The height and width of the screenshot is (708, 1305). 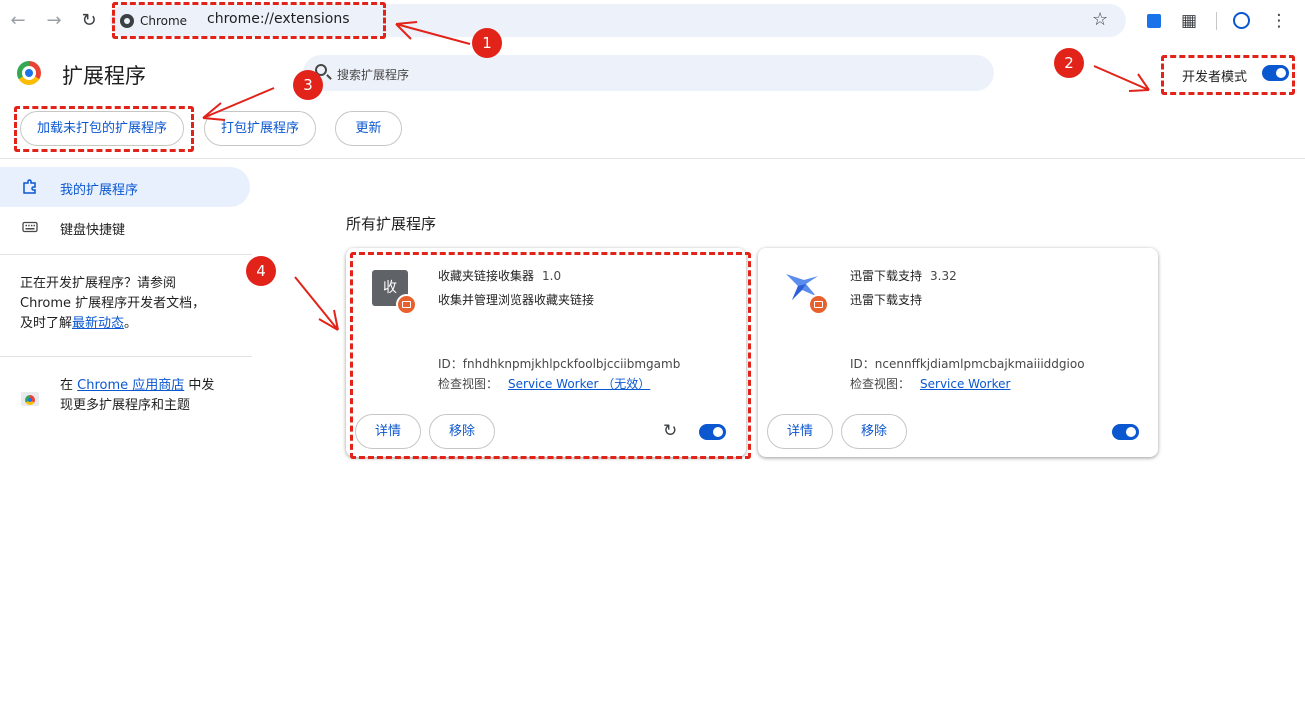 What do you see at coordinates (308, 85) in the screenshot?
I see `annotation-badge-3: 3` at bounding box center [308, 85].